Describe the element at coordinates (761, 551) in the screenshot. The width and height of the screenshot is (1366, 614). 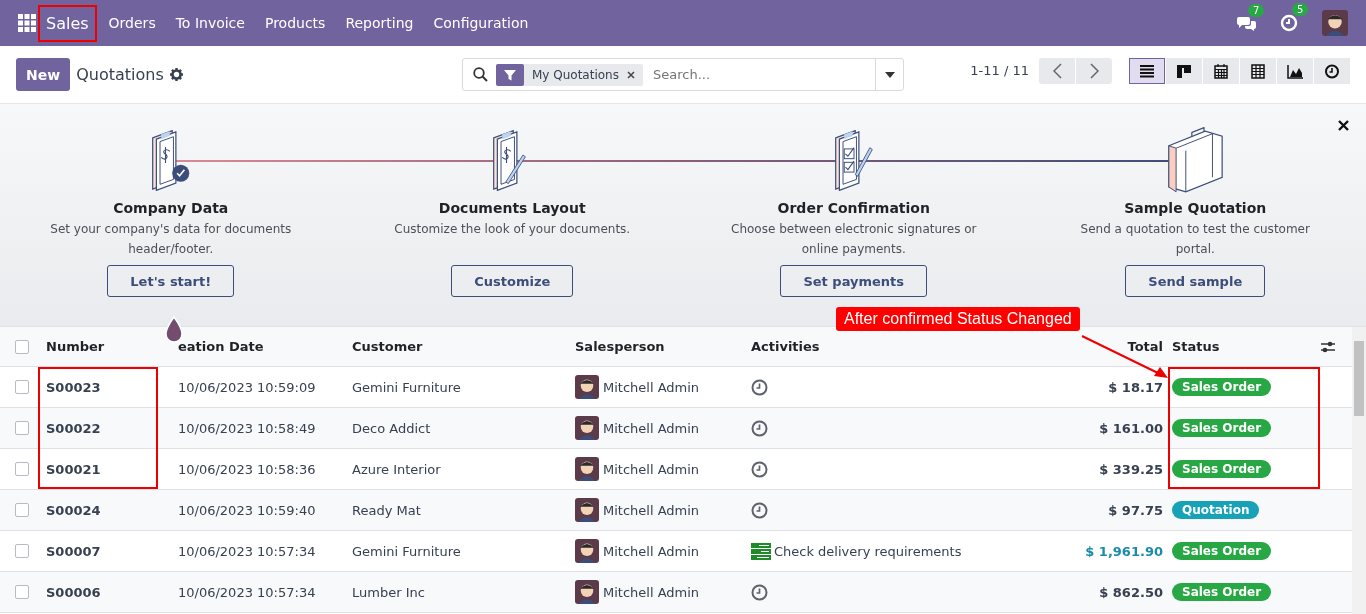
I see `tasks-icon` at that location.